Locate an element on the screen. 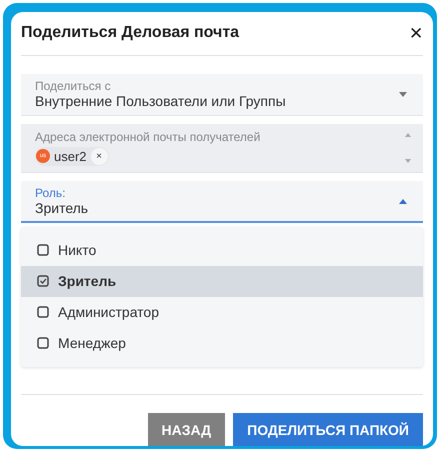  field-label: Роль: is located at coordinates (50, 193).